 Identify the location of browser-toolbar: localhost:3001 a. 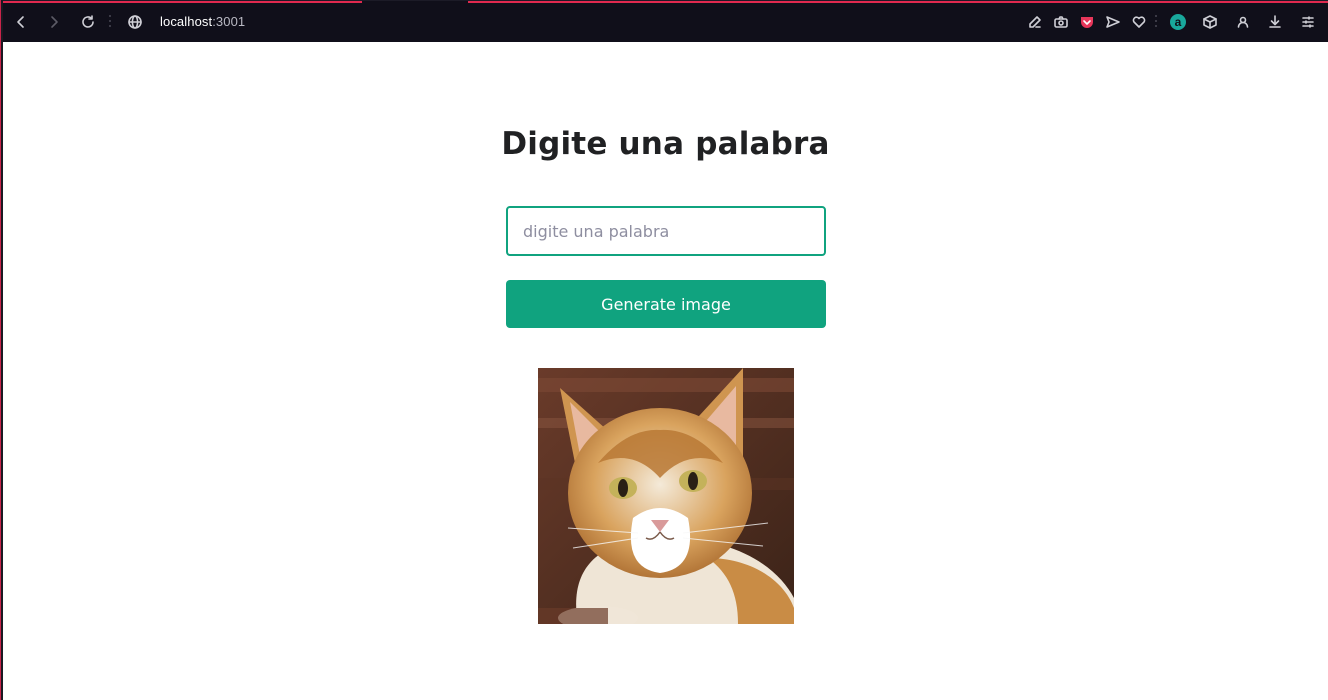
(664, 21).